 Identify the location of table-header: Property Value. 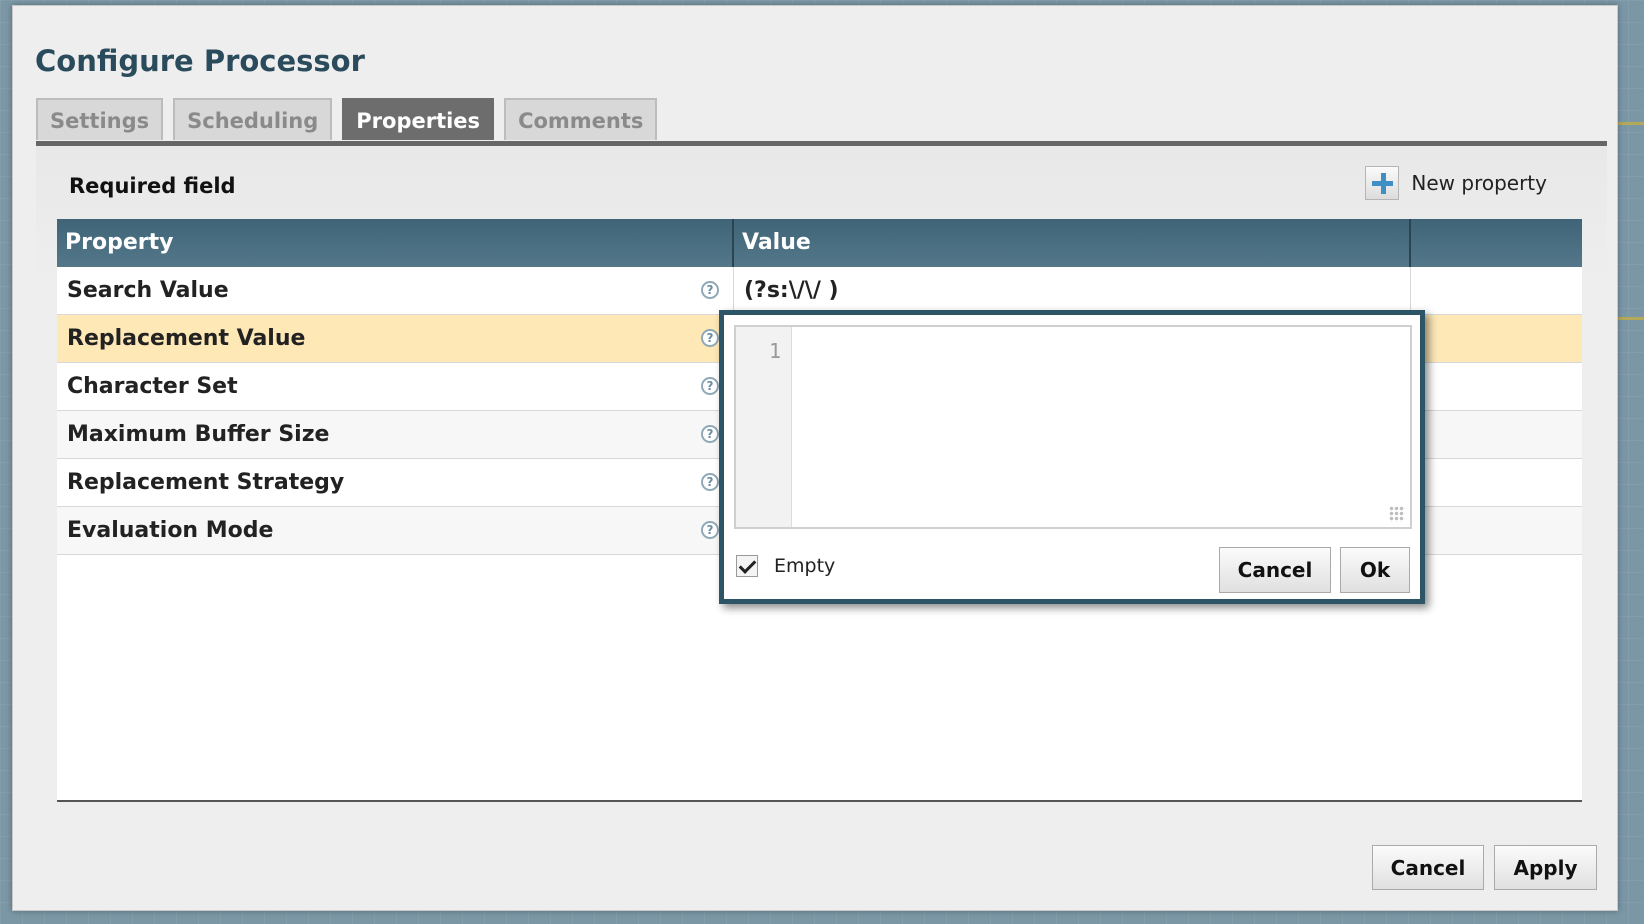
(819, 243).